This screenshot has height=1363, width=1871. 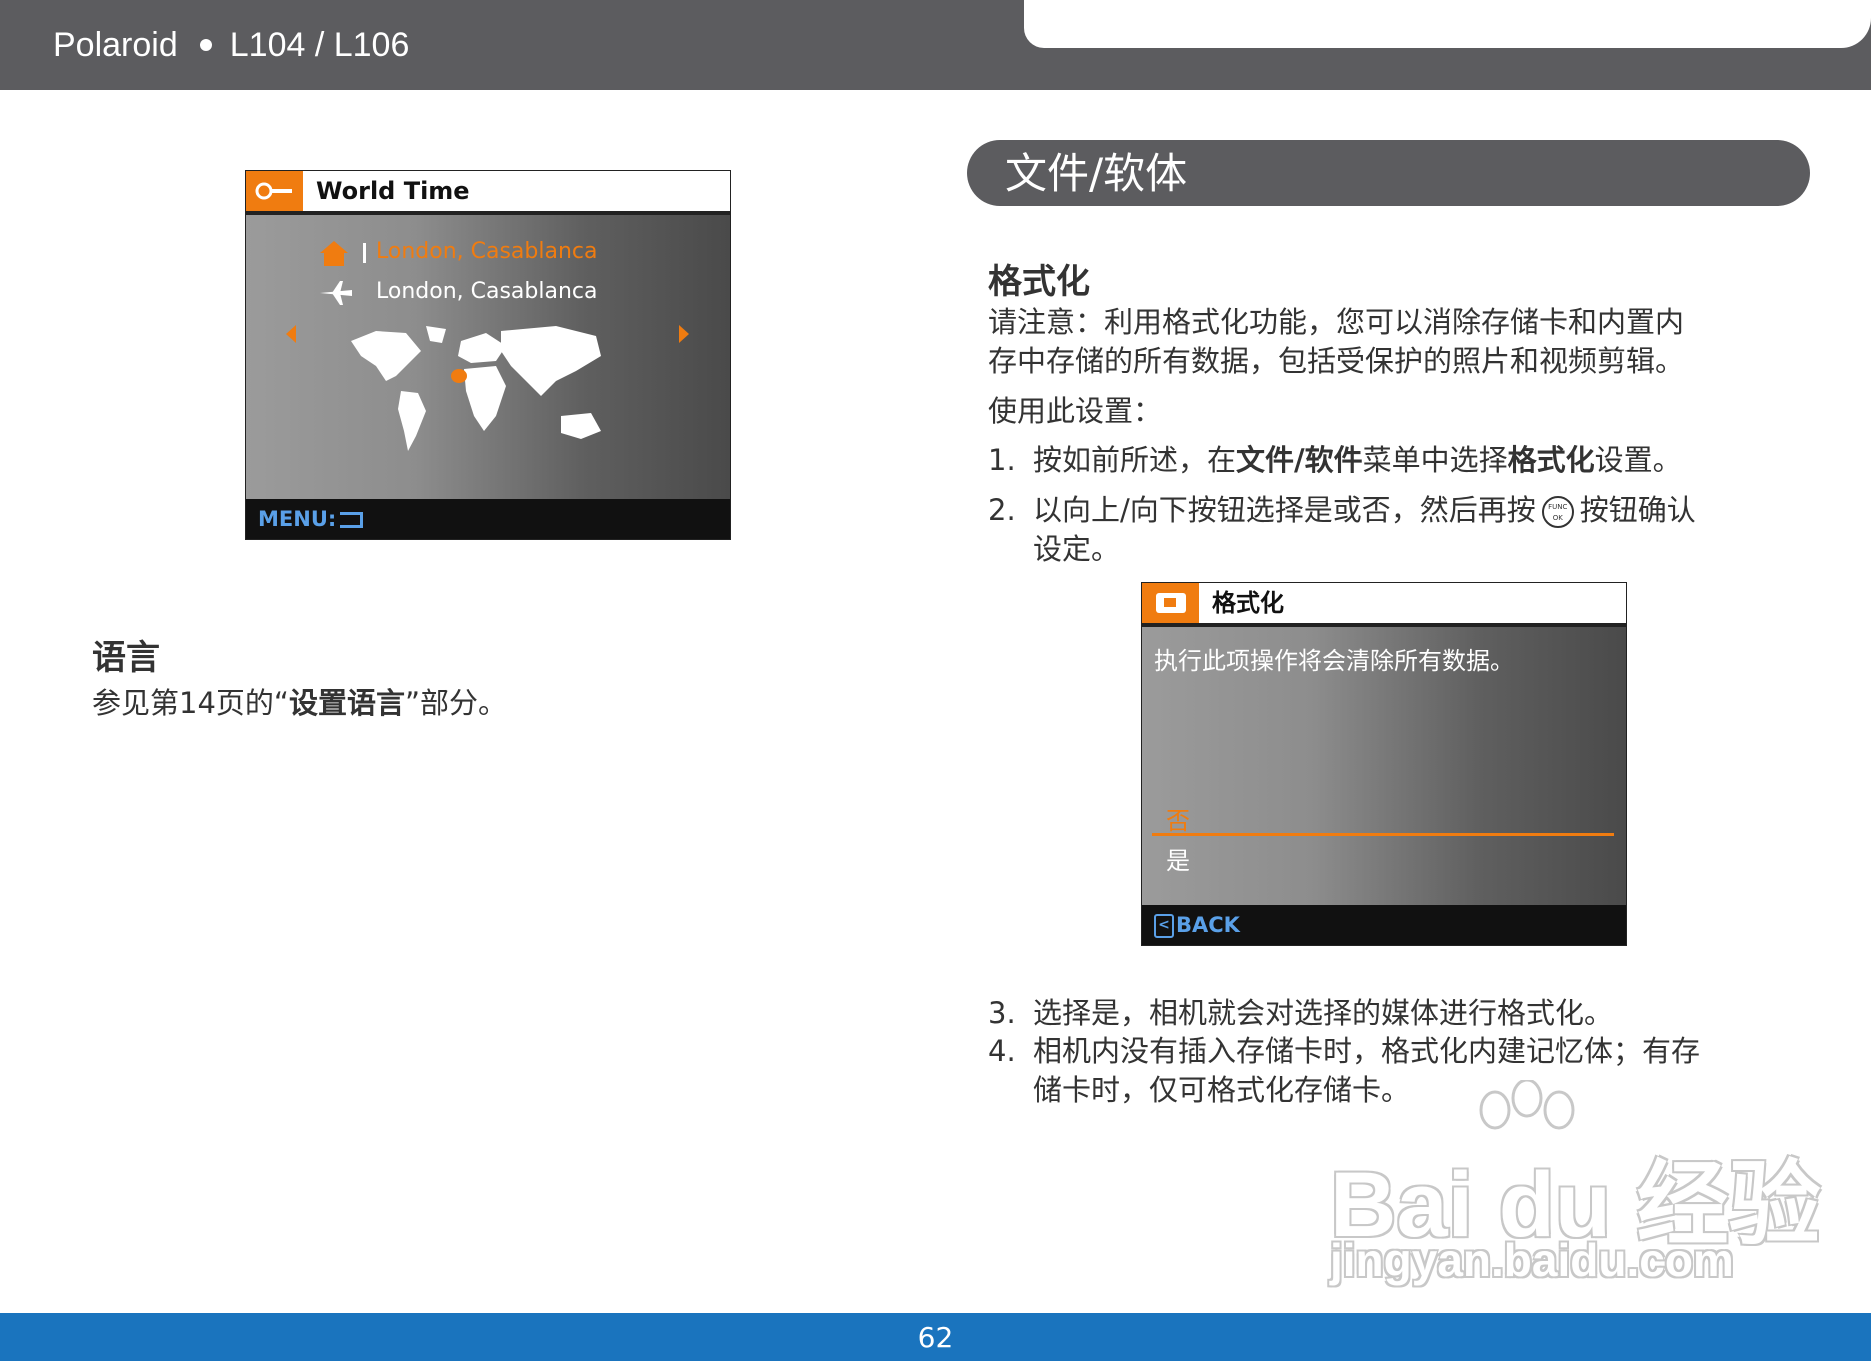 I want to click on step-text: 相机内没有插入存储卡时，格式化内建记忆体；有存, so click(x=1367, y=1051).